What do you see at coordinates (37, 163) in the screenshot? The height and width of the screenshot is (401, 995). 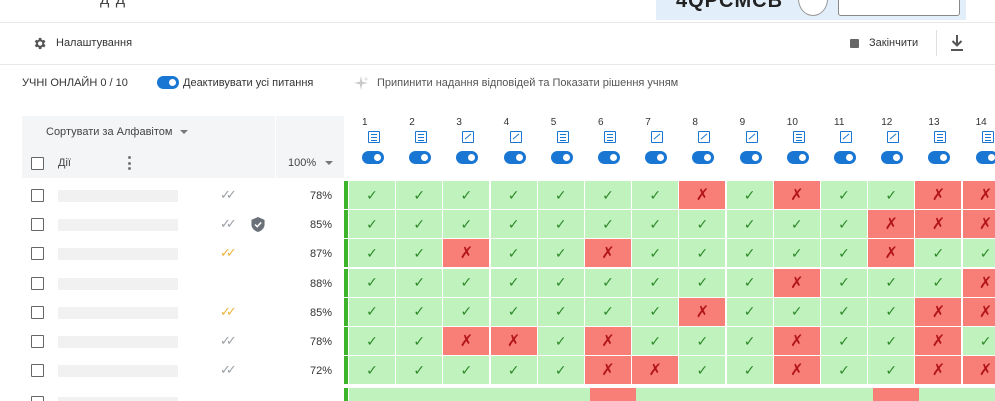 I see `select-all-checkbox` at bounding box center [37, 163].